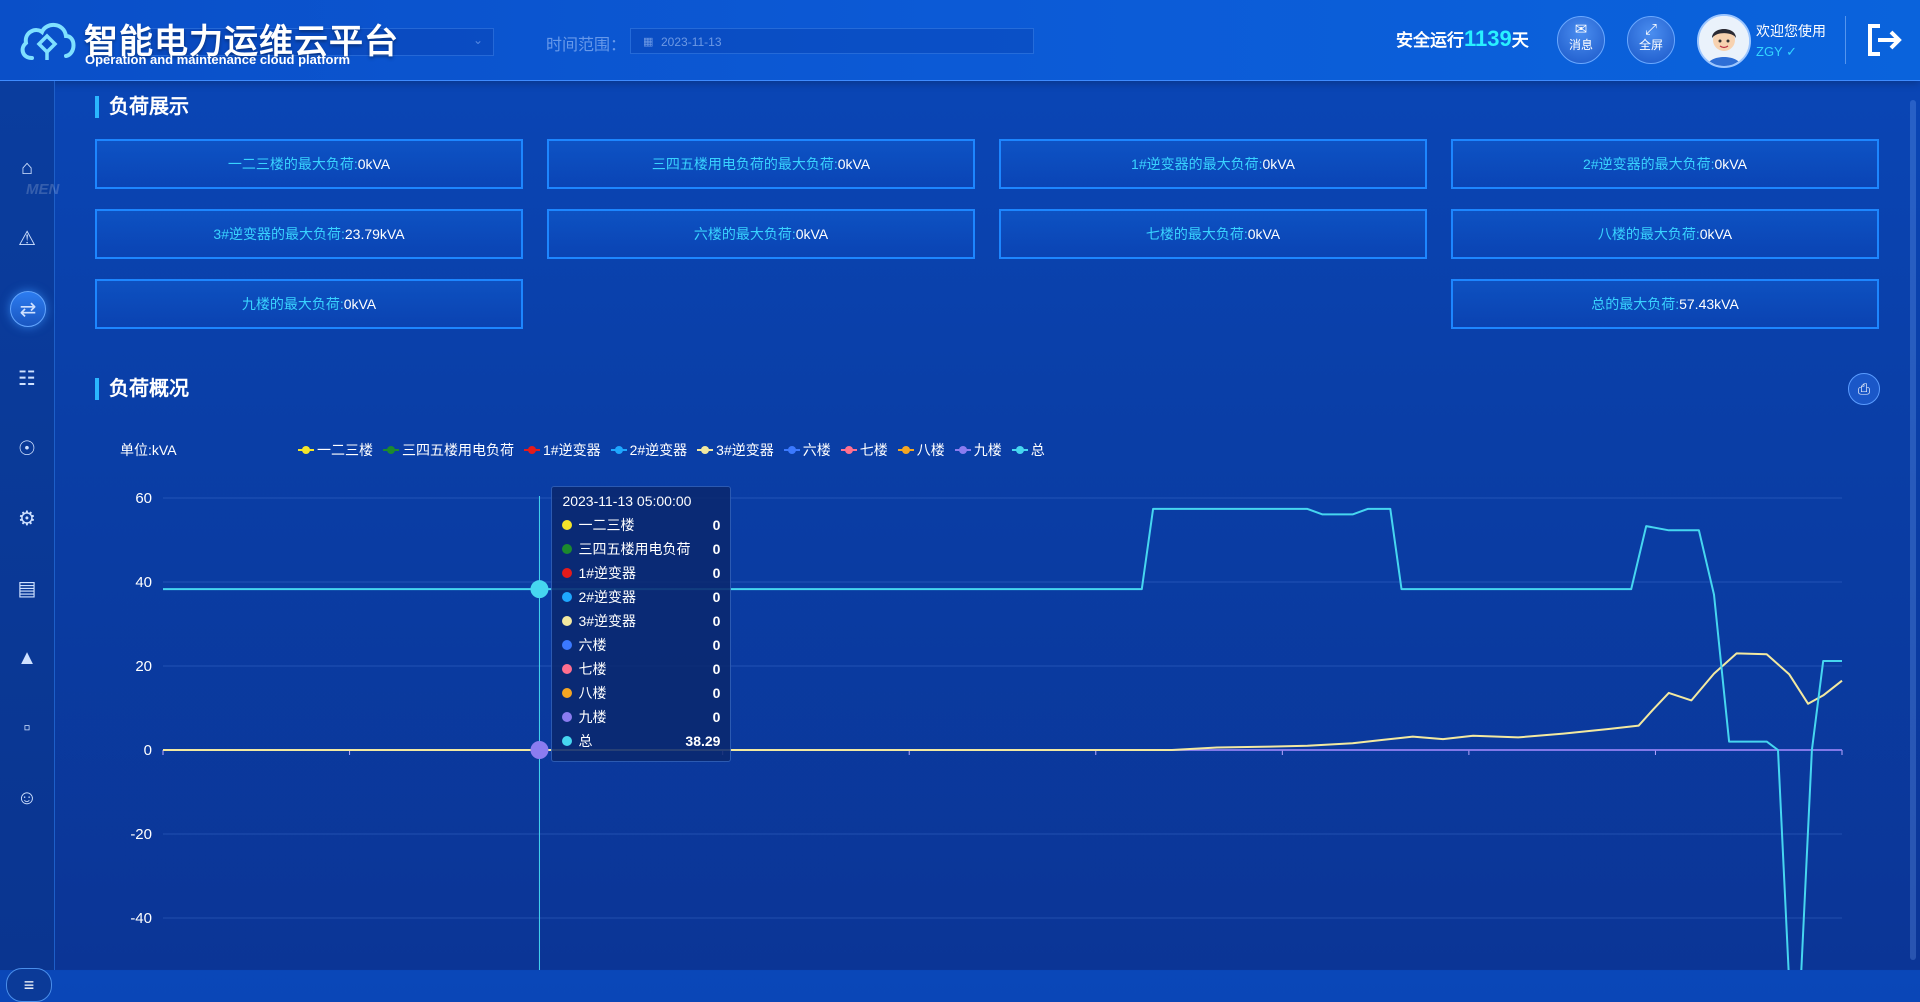  I want to click on y-tick-label: 60, so click(143, 498).